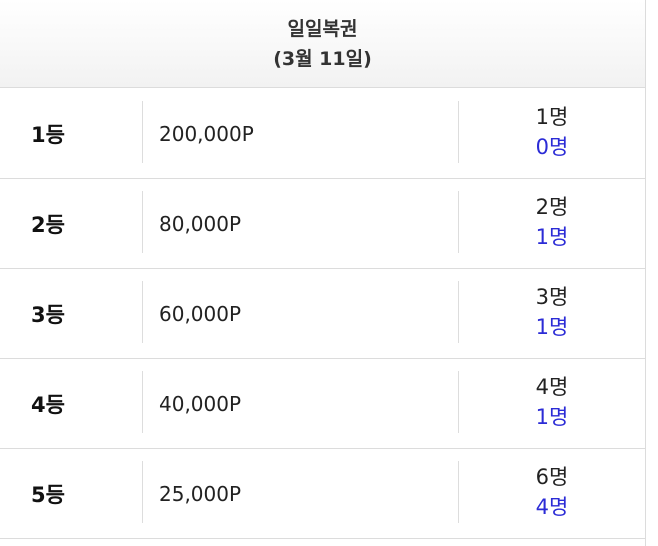 This screenshot has height=546, width=658. What do you see at coordinates (48, 134) in the screenshot?
I see `rank-label: 1등` at bounding box center [48, 134].